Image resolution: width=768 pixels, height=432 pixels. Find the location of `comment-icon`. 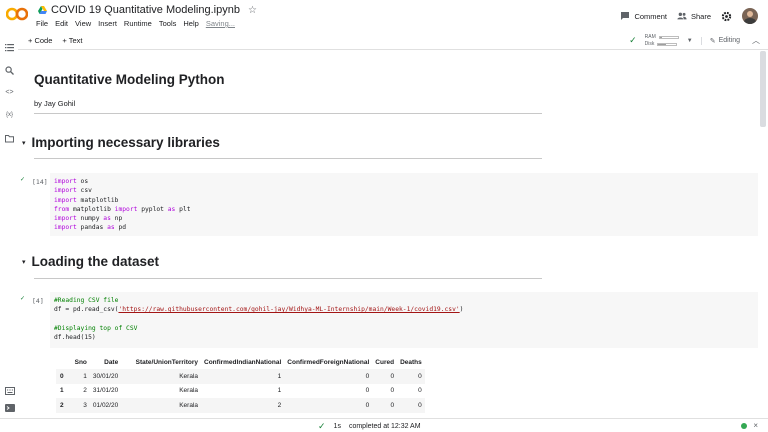

comment-icon is located at coordinates (625, 16).